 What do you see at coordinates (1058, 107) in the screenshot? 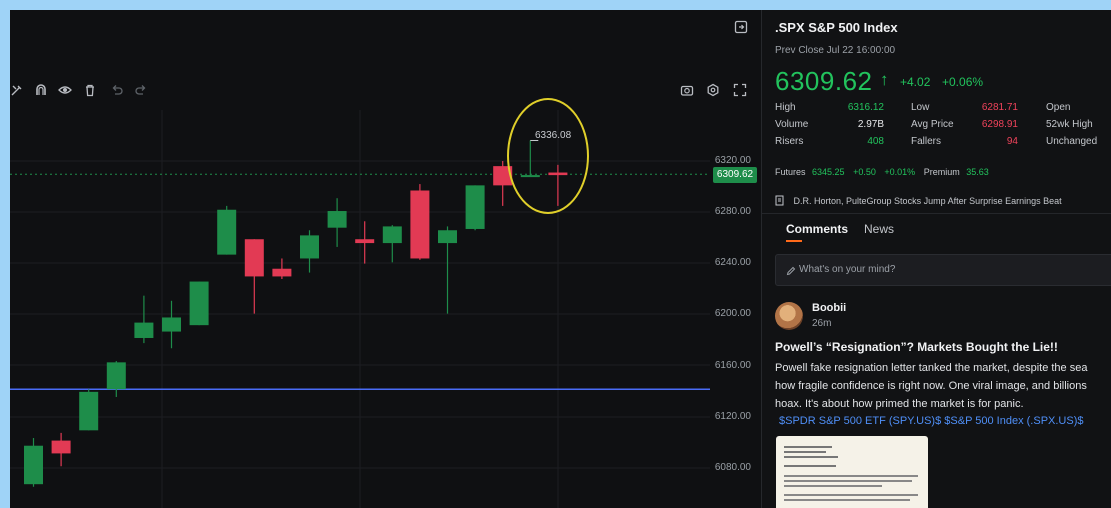
I see `stat-label: Open` at bounding box center [1058, 107].